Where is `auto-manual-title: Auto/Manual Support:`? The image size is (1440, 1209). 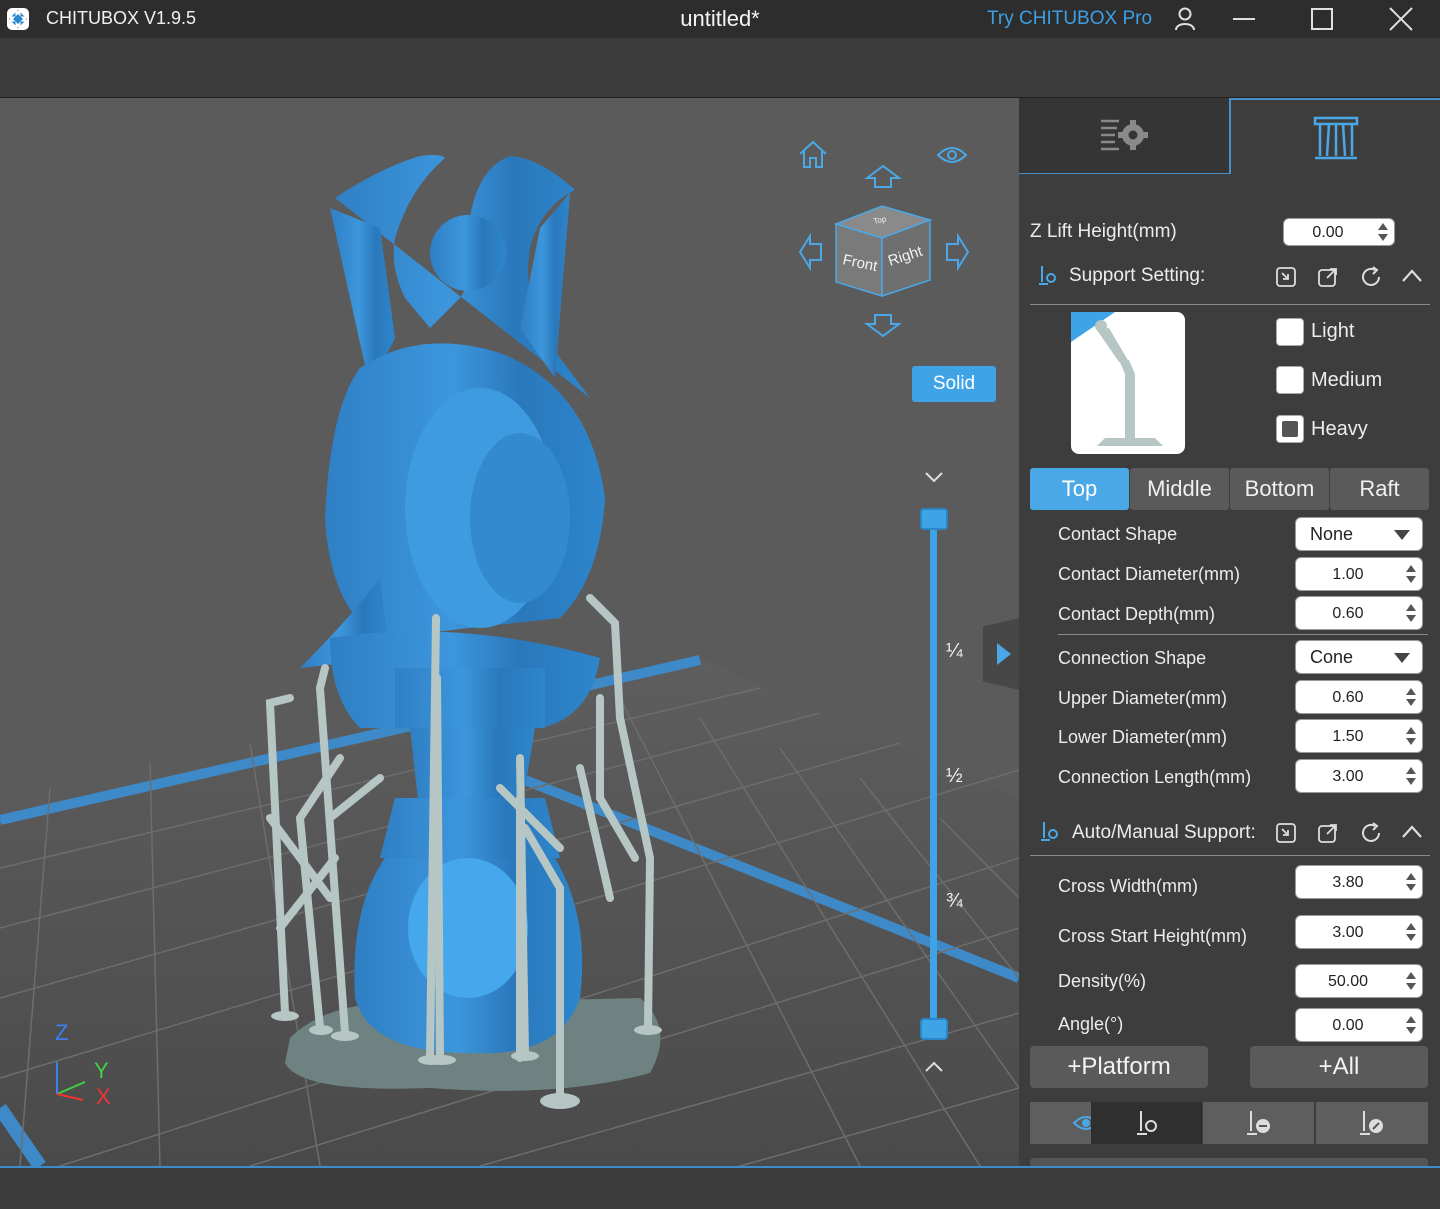 auto-manual-title: Auto/Manual Support: is located at coordinates (1164, 832).